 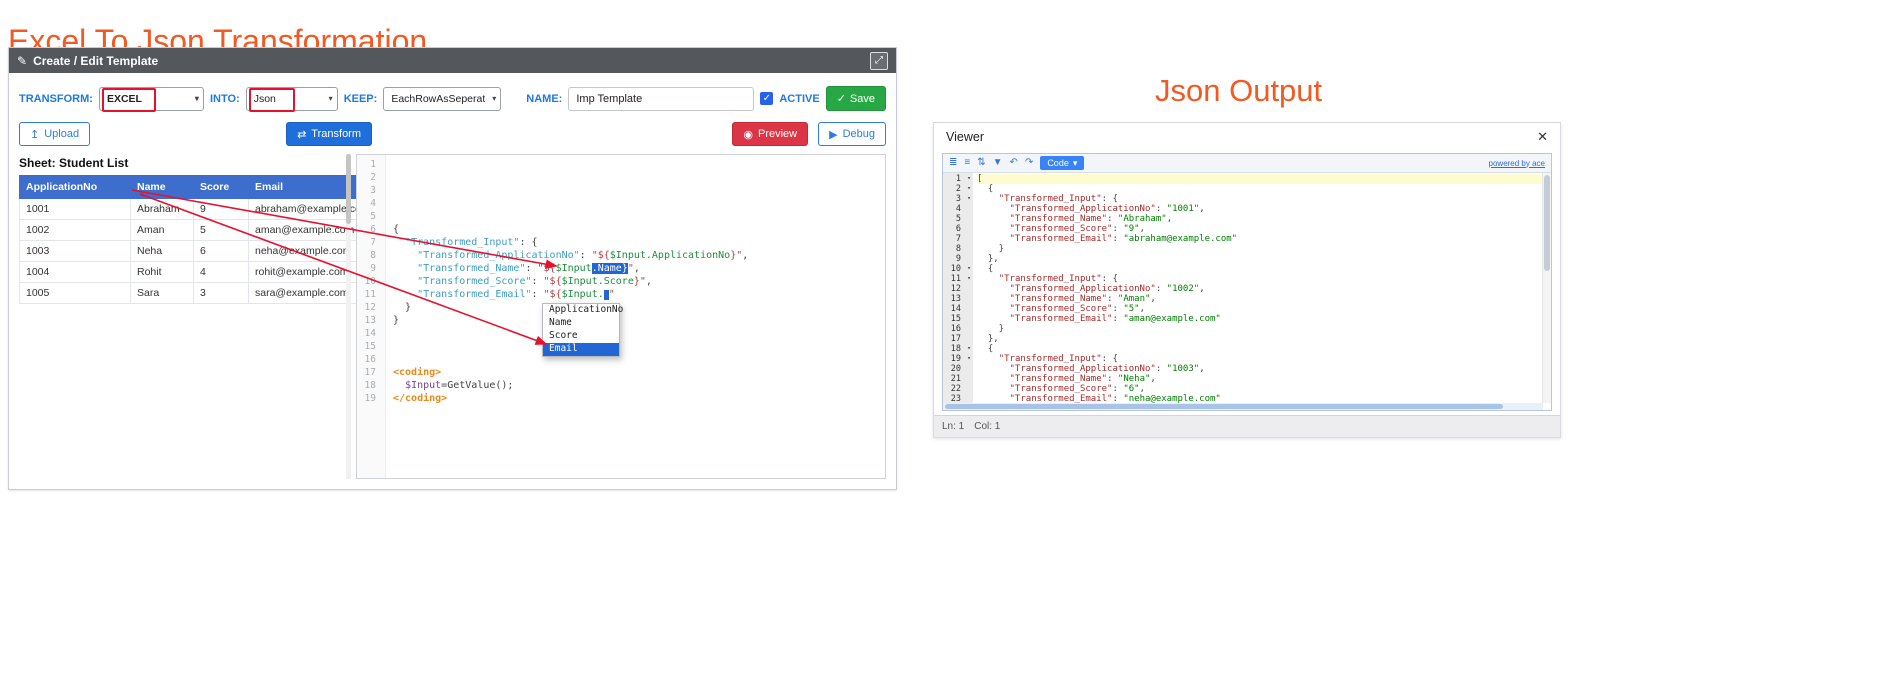 I want to click on code-line: "Transformed_Name": "Neha",, so click(x=1264, y=379).